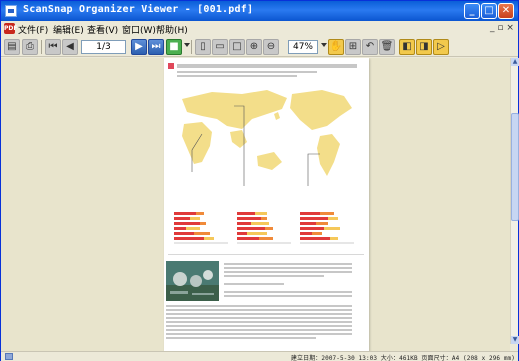 Image resolution: width=519 pixels, height=361 pixels. Describe the element at coordinates (502, 28) in the screenshot. I see `mdi-controls: _ ▫ ×` at that location.